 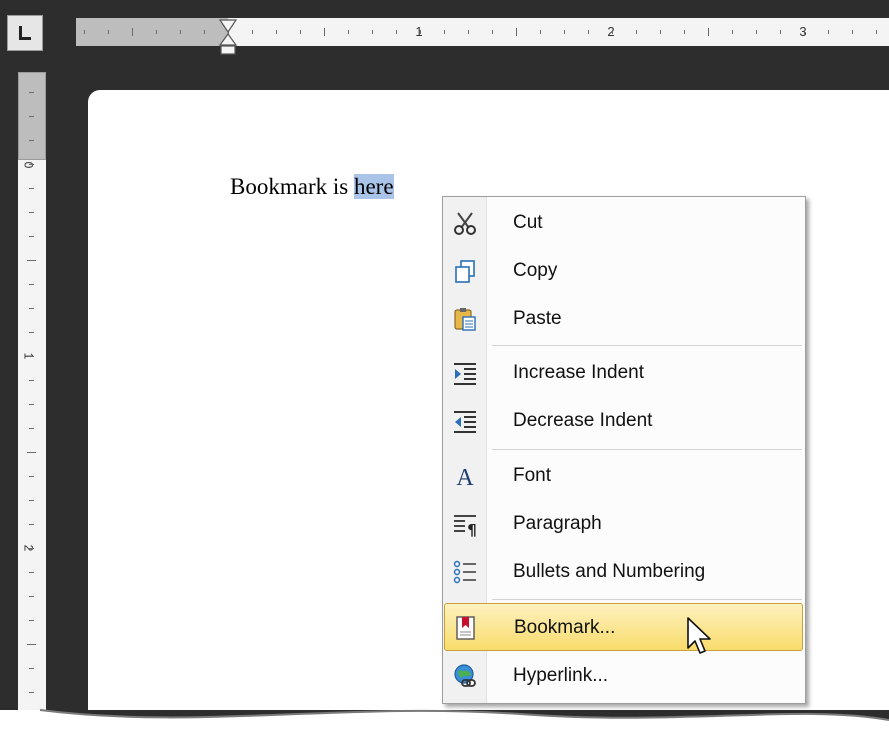 I want to click on hyperlink-icon, so click(x=465, y=676).